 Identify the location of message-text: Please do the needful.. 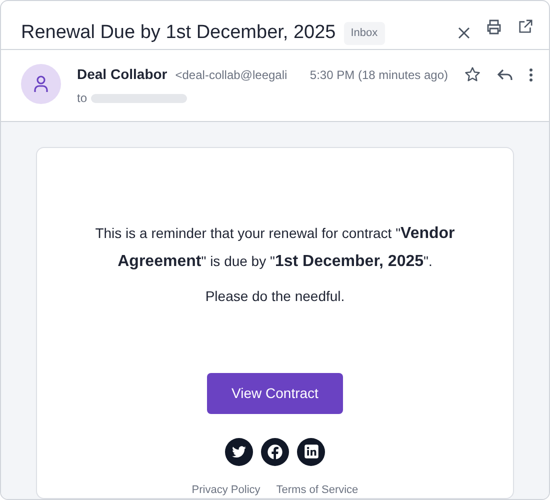
(275, 296).